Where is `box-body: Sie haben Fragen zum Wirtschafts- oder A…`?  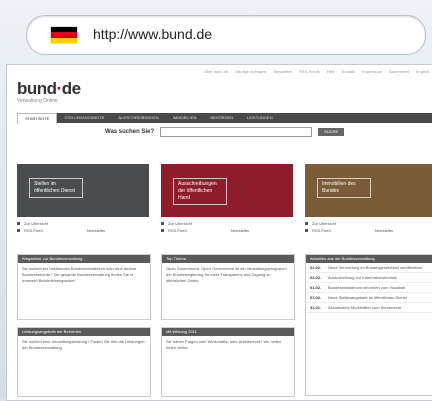
box-body: Sie haben Fragen zum Wirtschafts- oder A… is located at coordinates (224, 344).